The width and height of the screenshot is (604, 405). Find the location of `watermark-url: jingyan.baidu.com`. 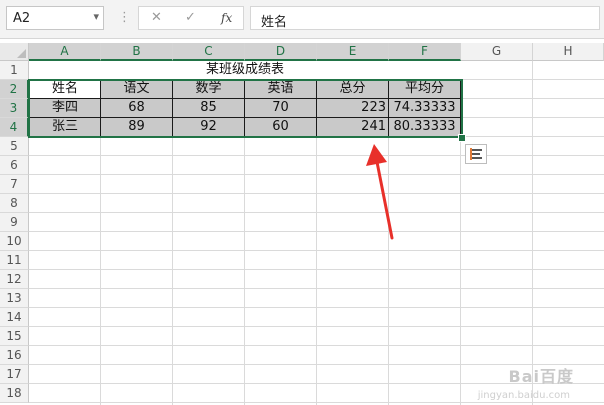

watermark-url: jingyan.baidu.com is located at coordinates (523, 395).